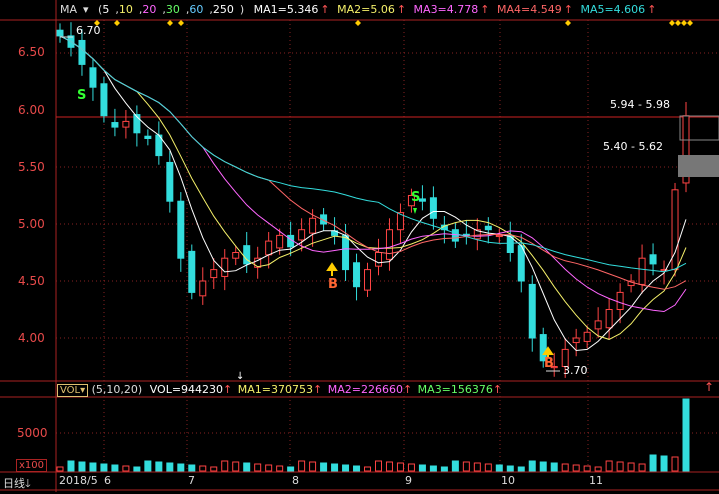 This screenshot has height=494, width=719. I want to click on volume-indicator-dropdown: VOL▾, so click(73, 390).